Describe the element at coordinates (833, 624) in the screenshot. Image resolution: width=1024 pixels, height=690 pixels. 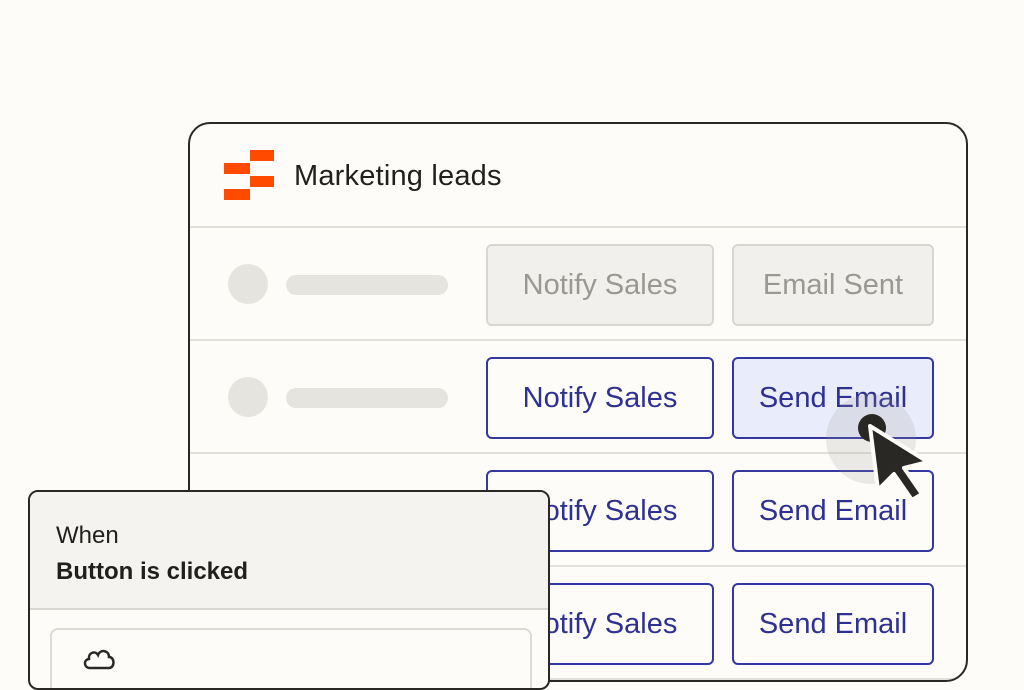
I see `send-email-button: Send Email` at that location.